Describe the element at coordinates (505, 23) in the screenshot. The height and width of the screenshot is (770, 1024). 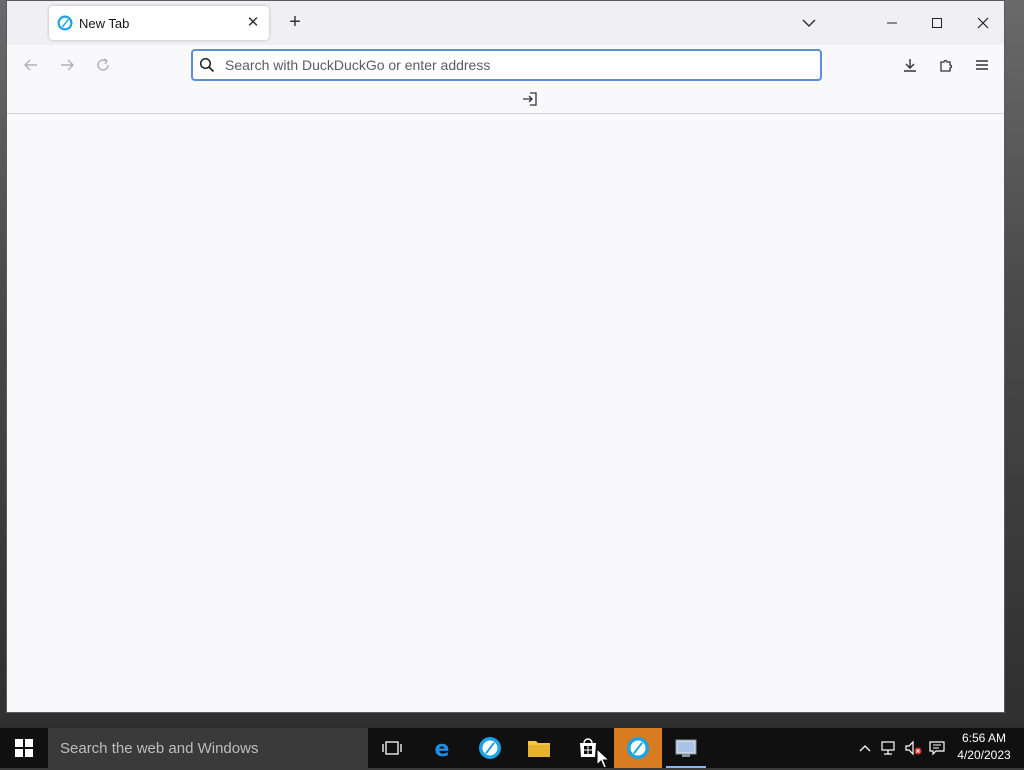
I see `tab-strip: New Tab ✕ +` at that location.